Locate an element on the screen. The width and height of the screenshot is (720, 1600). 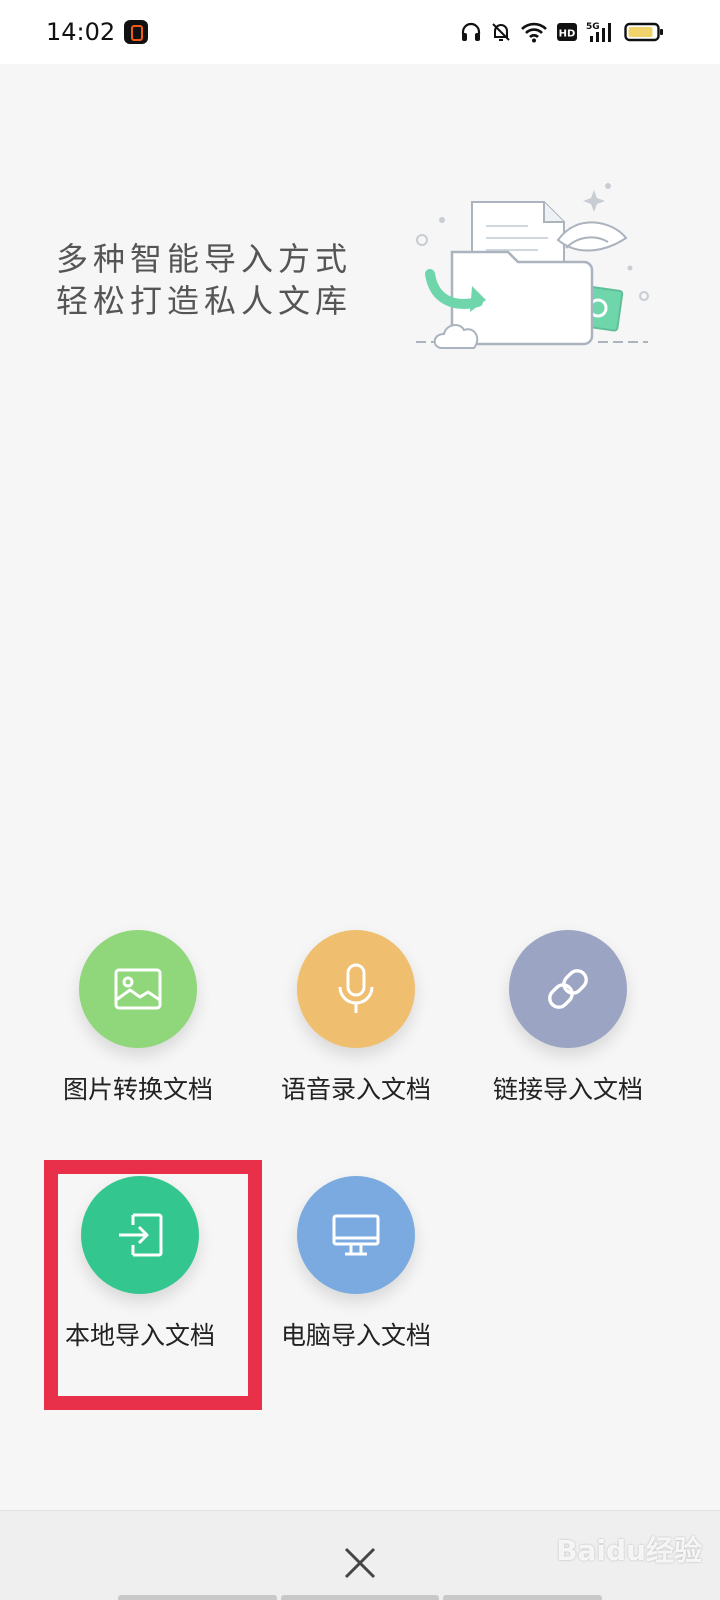
network-label: 5G is located at coordinates (593, 27).